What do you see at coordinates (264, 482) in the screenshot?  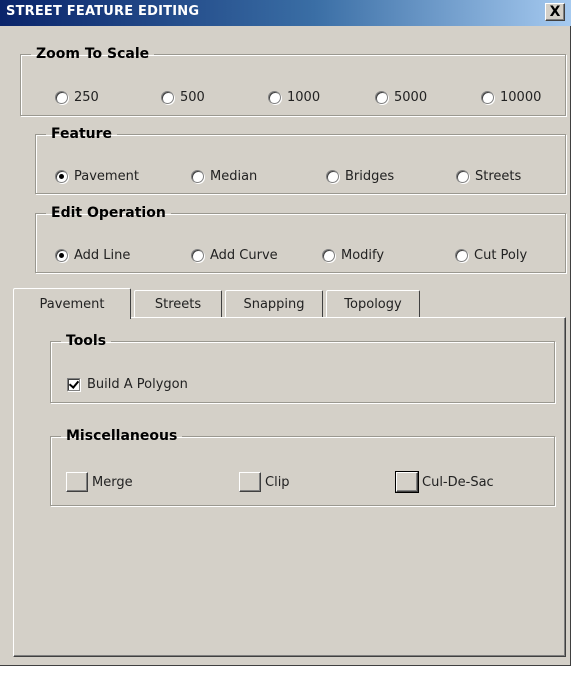 I see `clip-button: Clip` at bounding box center [264, 482].